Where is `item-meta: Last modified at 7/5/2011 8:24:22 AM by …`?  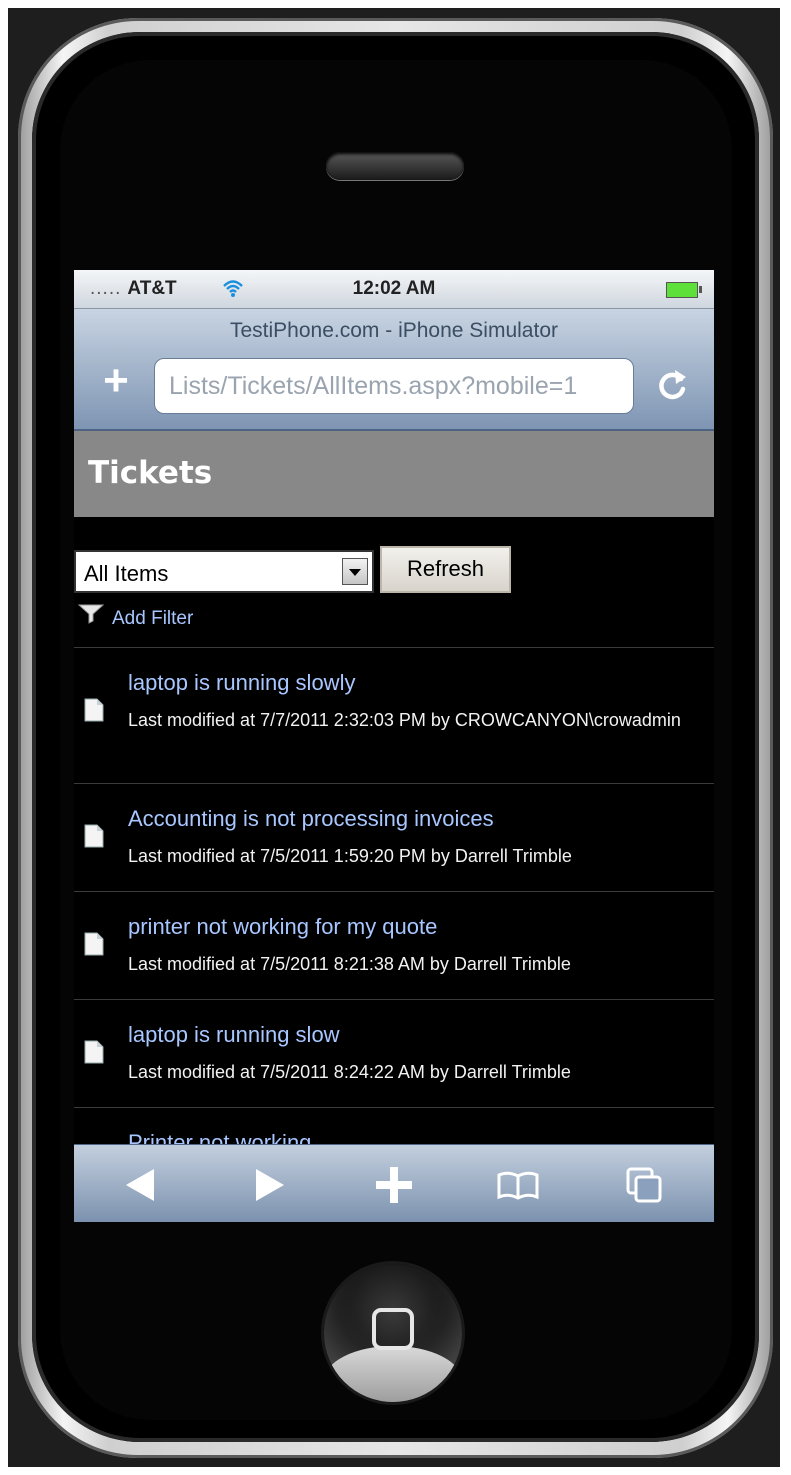
item-meta: Last modified at 7/5/2011 8:24:22 AM by … is located at coordinates (349, 1072).